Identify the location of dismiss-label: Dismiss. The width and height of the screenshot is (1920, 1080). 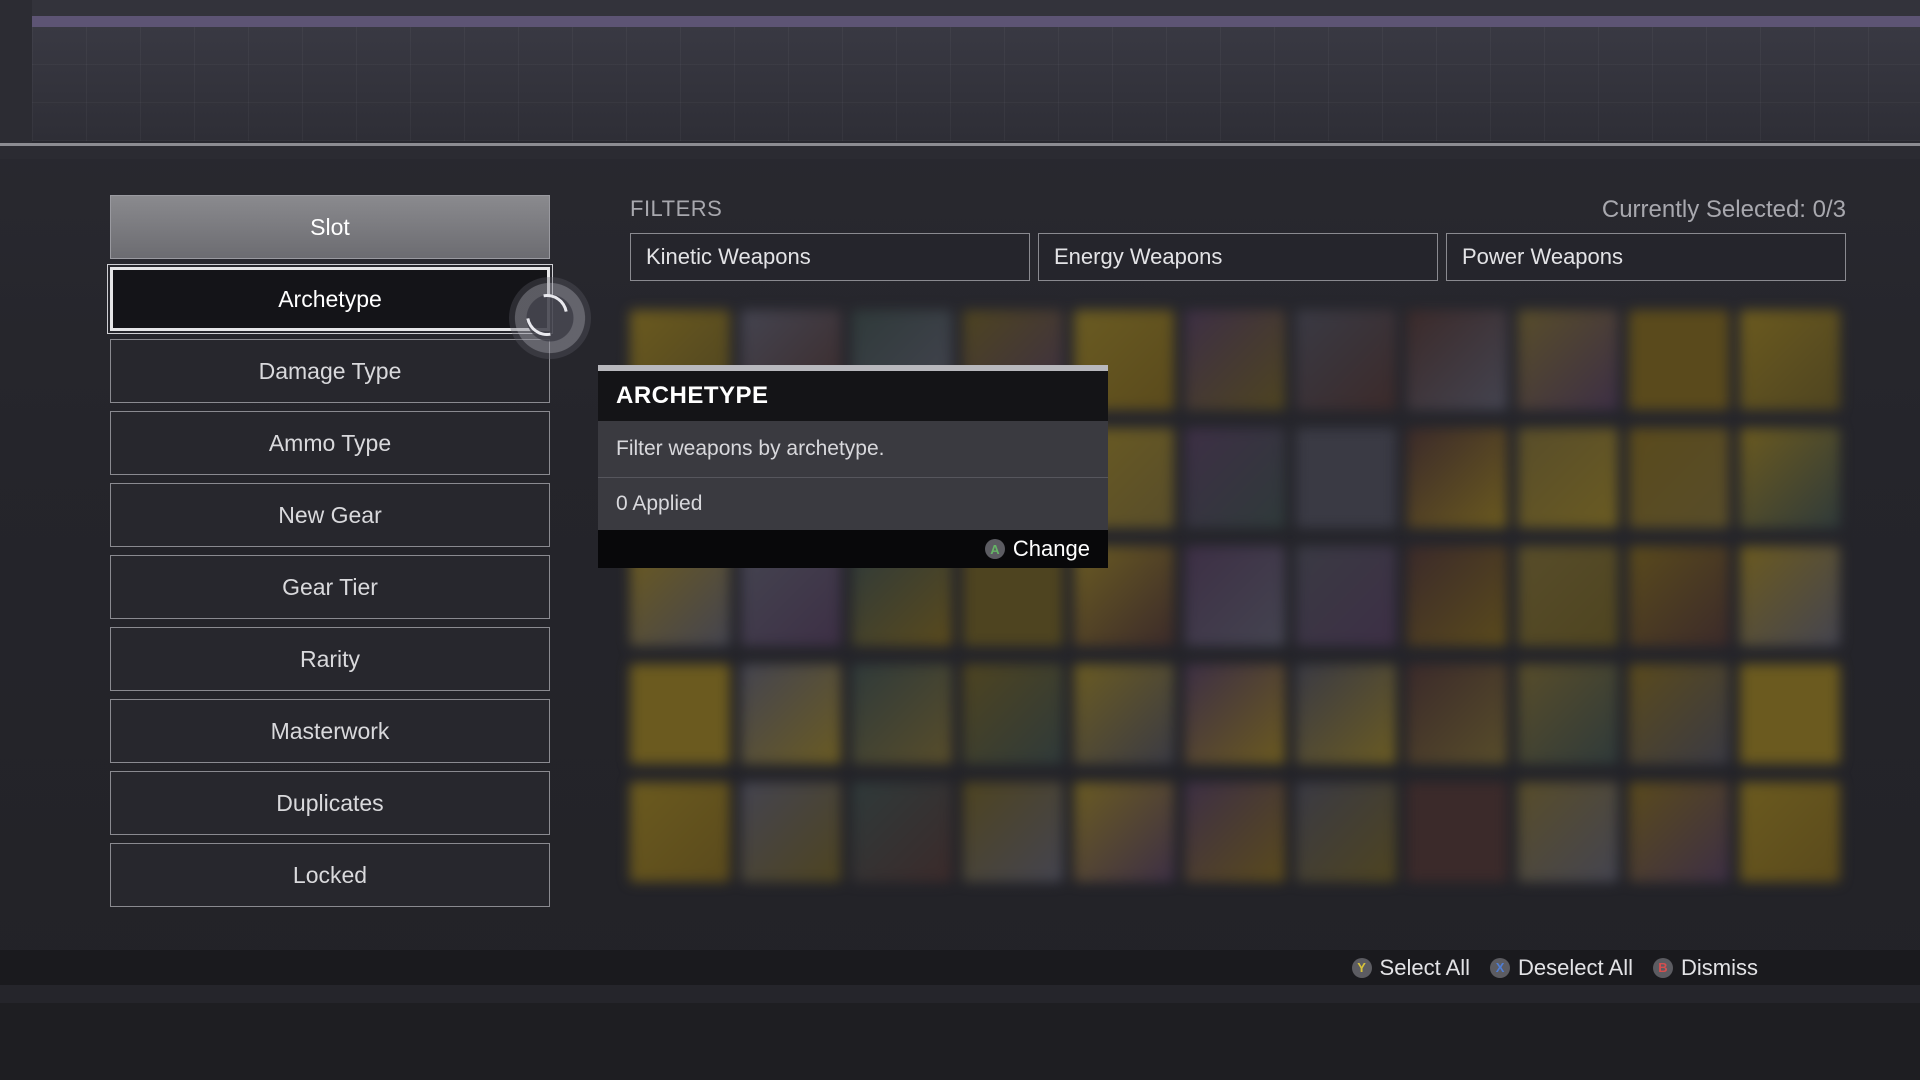
(1719, 967).